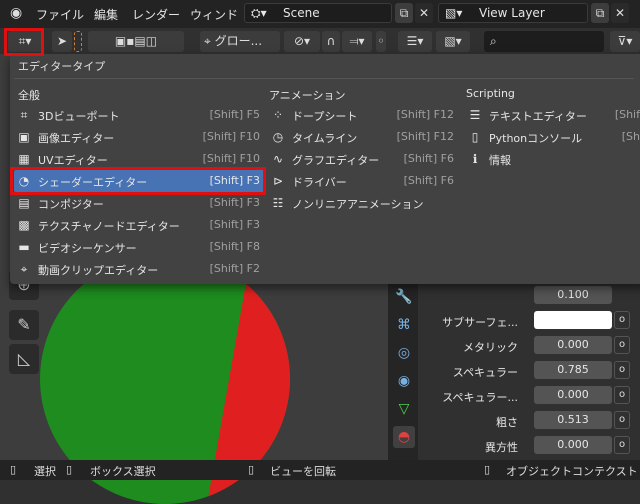 The height and width of the screenshot is (504, 640). I want to click on metallic-field: 0.000, so click(573, 345).